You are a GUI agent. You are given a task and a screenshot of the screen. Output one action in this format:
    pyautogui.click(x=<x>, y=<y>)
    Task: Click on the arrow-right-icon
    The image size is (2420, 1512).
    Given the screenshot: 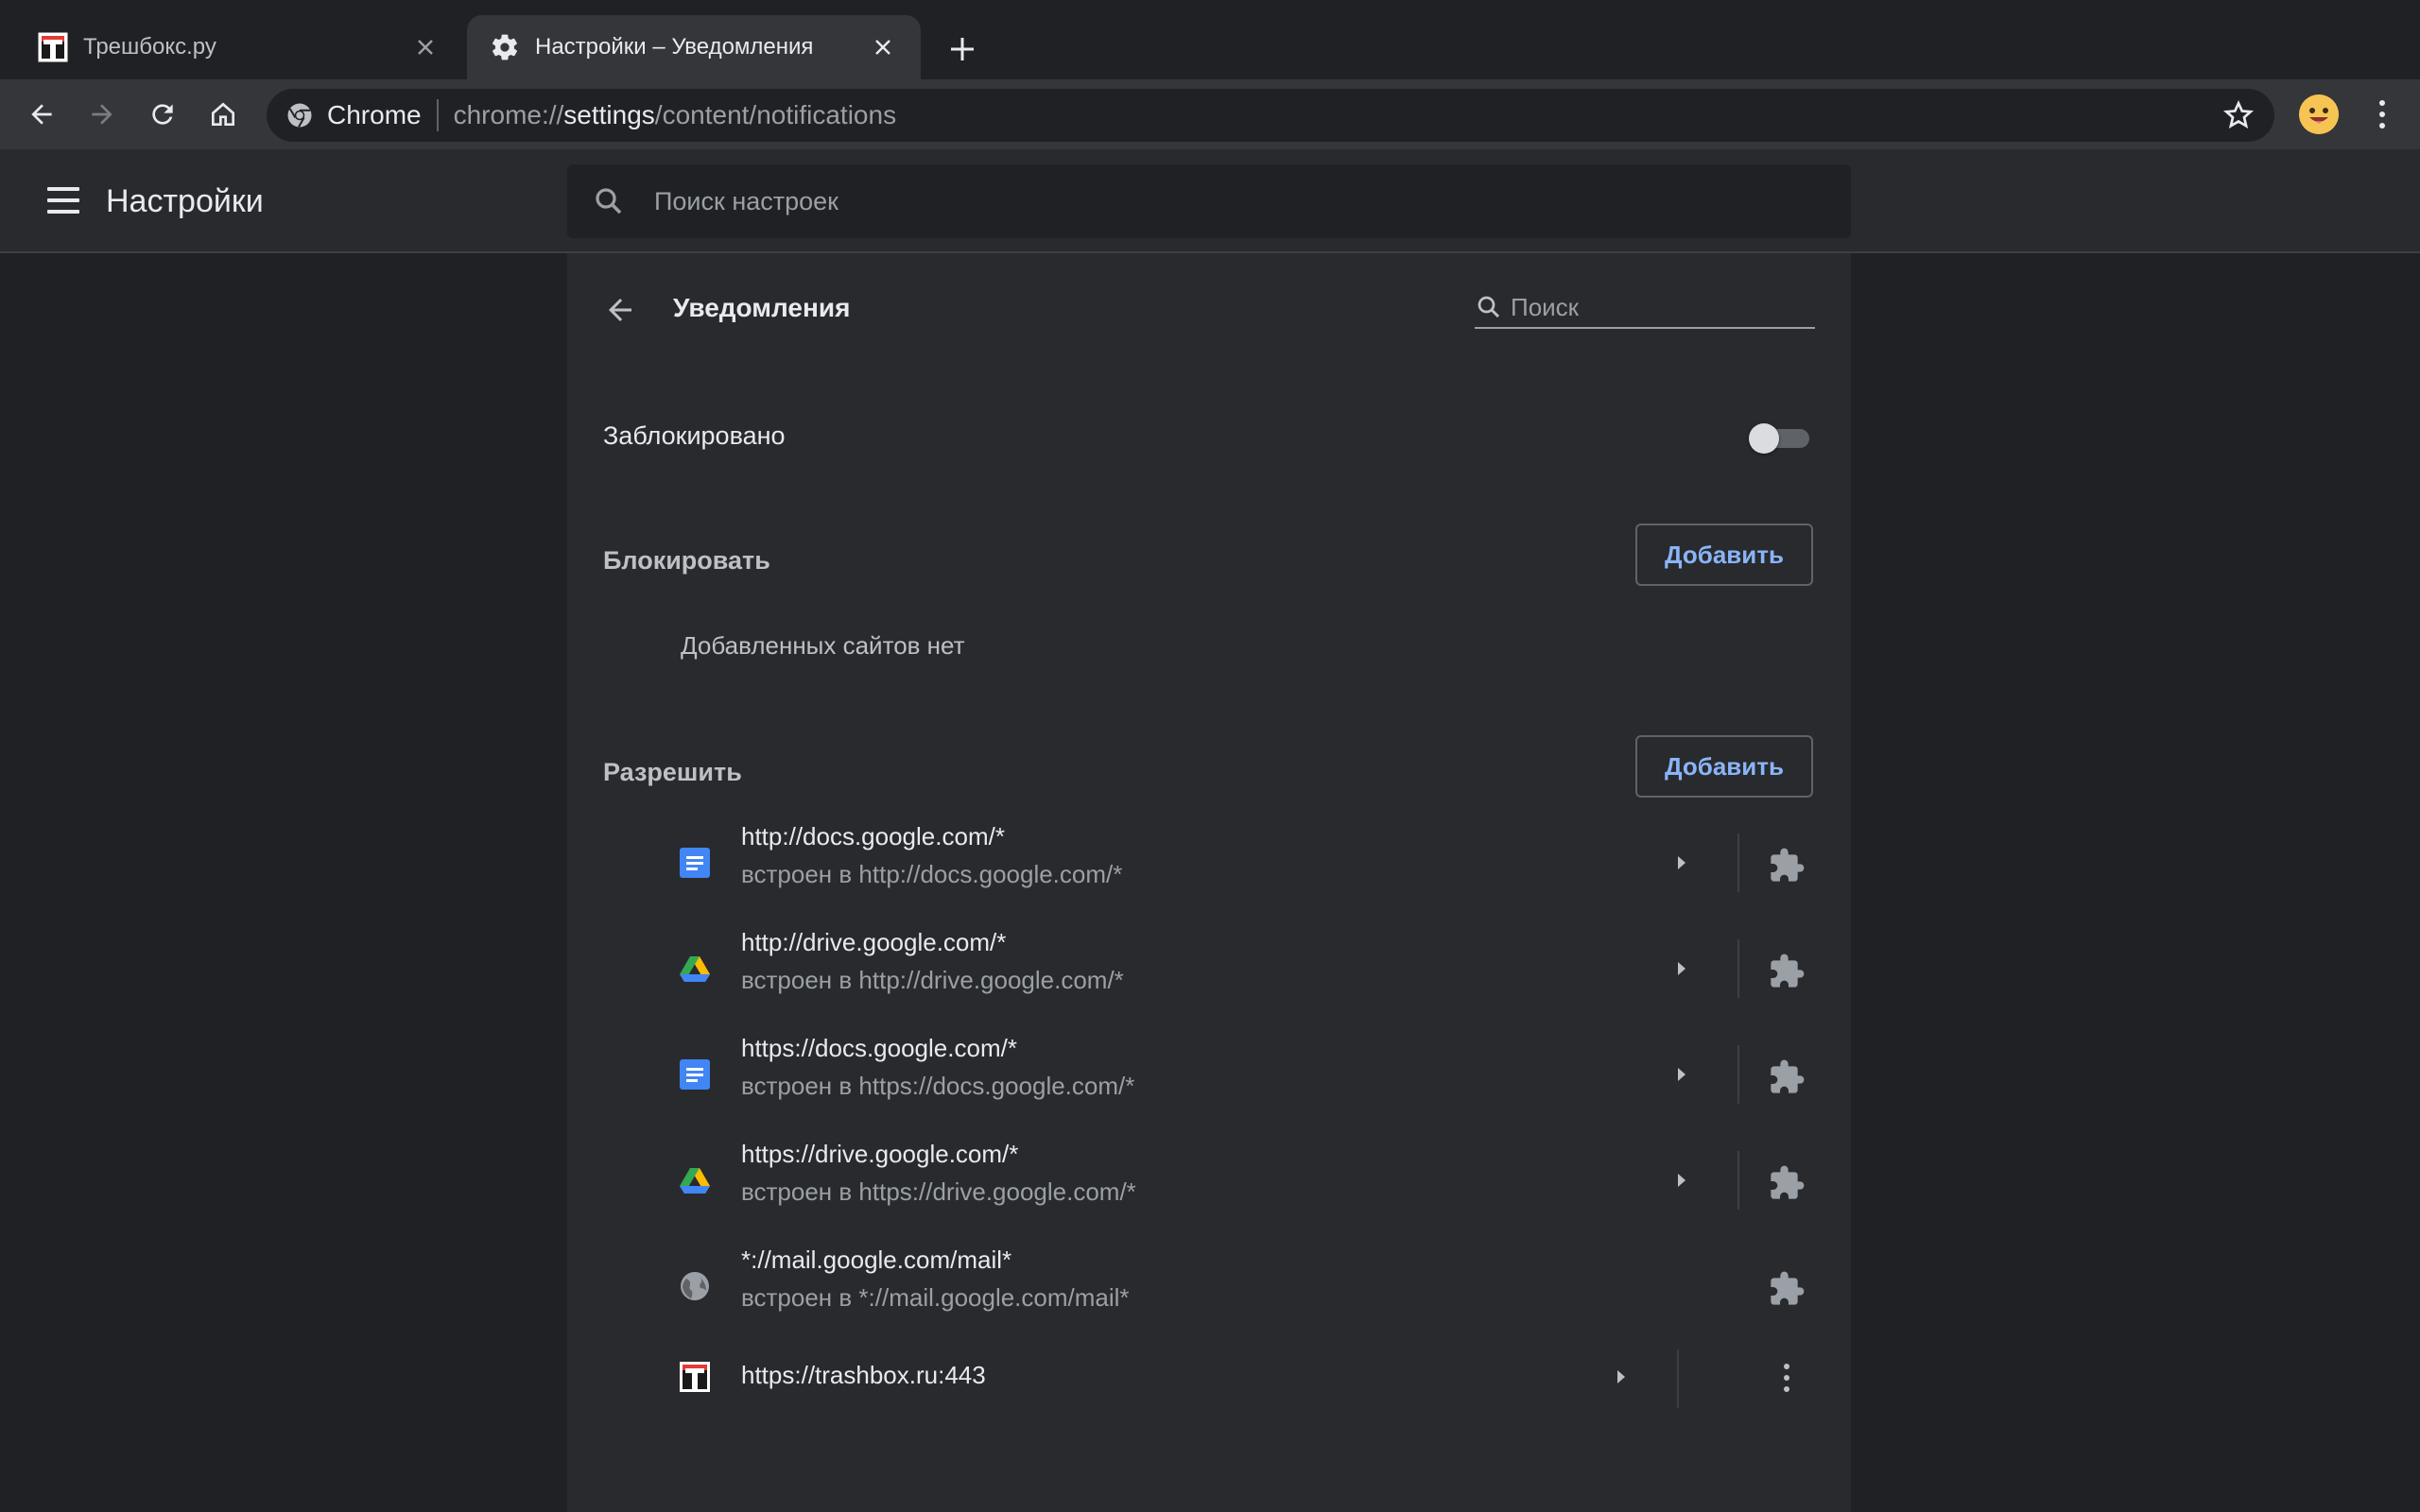 What is the action you would take?
    pyautogui.click(x=102, y=114)
    